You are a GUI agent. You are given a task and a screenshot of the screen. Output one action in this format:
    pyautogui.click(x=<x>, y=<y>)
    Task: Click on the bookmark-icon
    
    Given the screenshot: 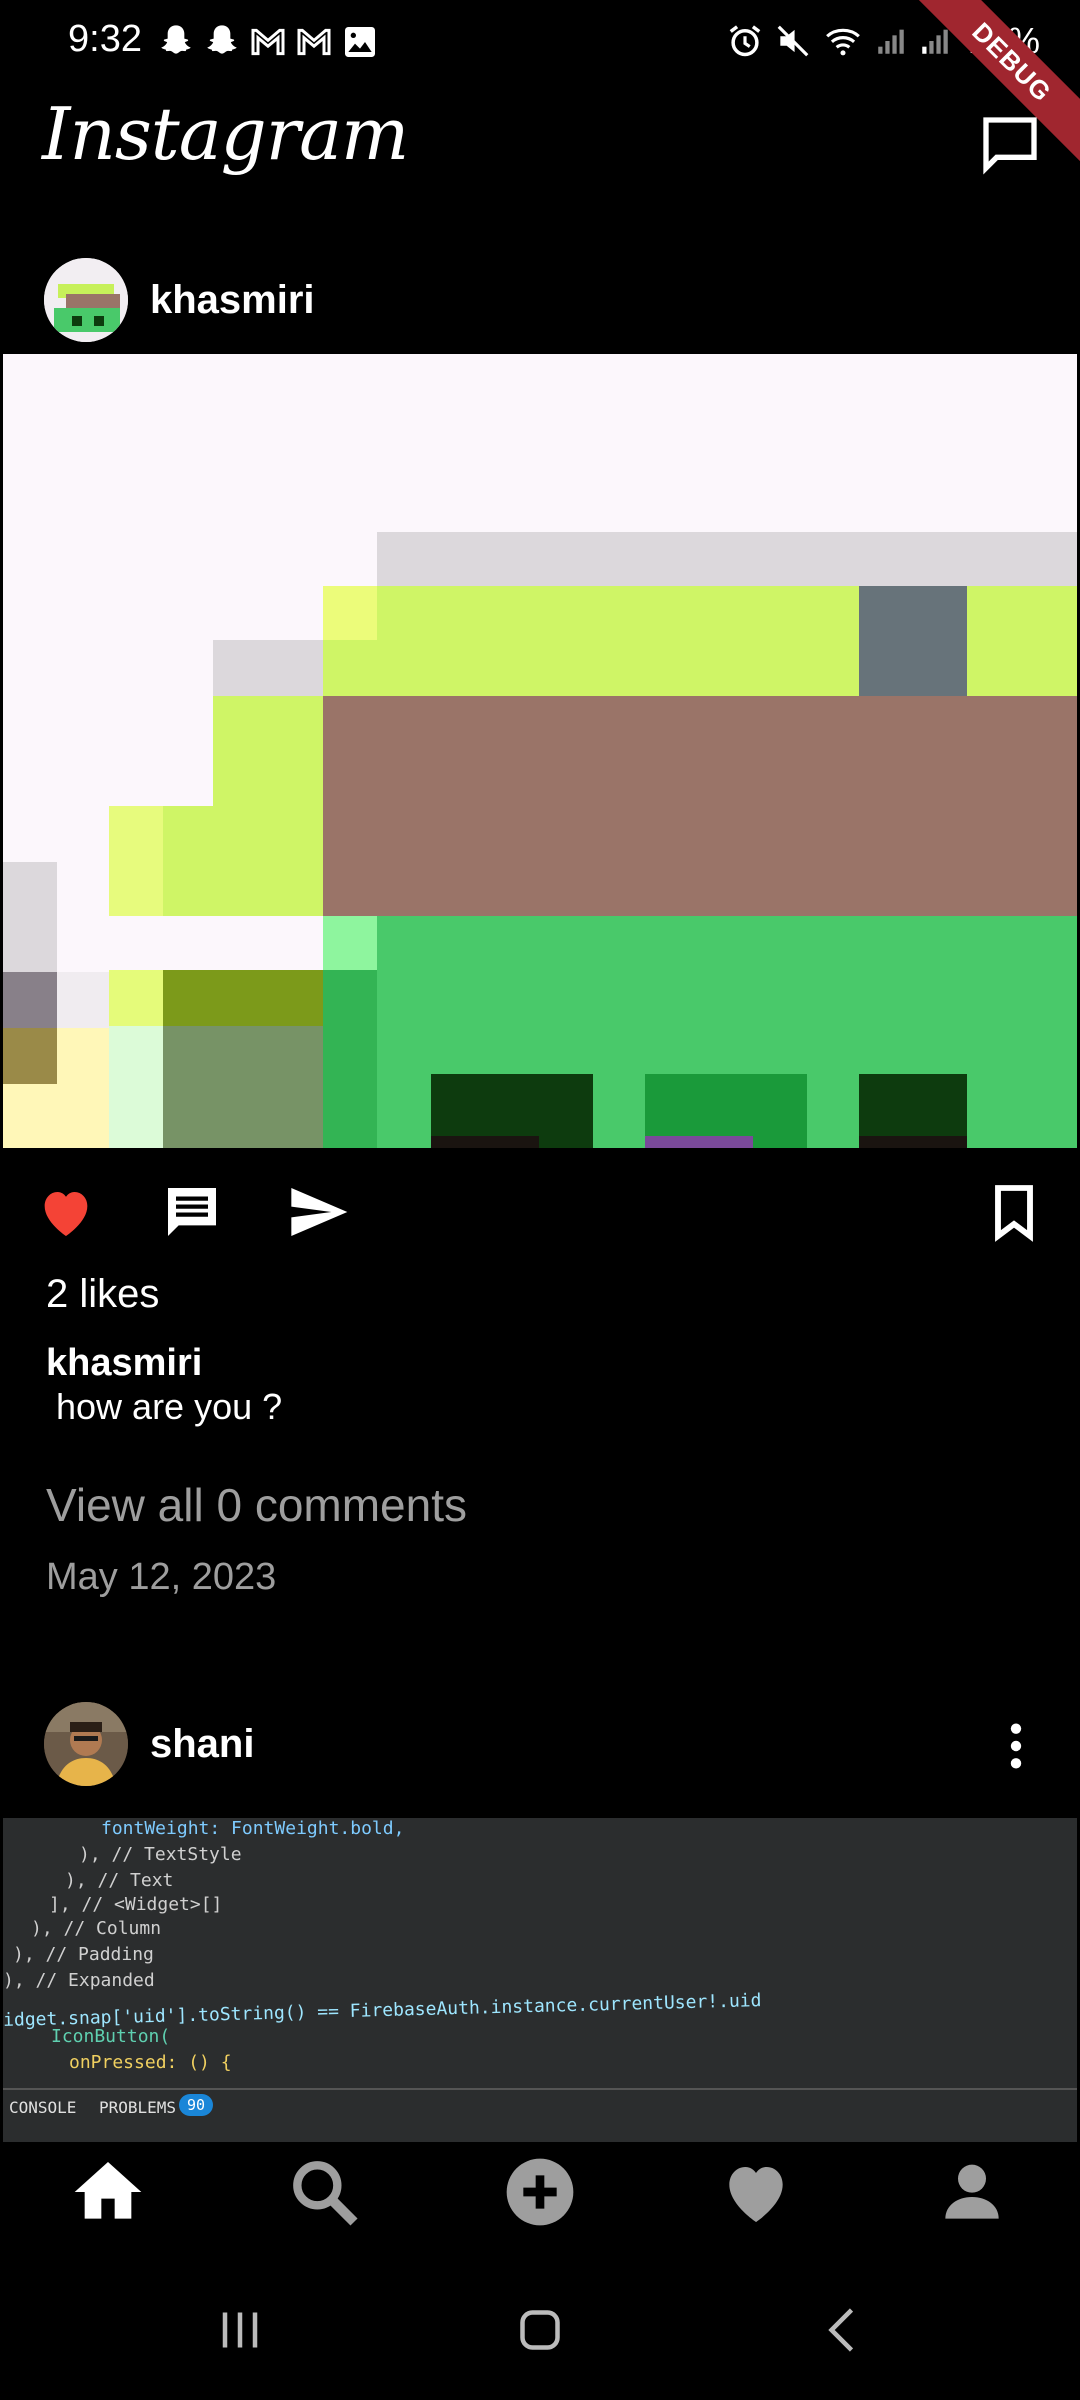 What is the action you would take?
    pyautogui.click(x=1014, y=1212)
    